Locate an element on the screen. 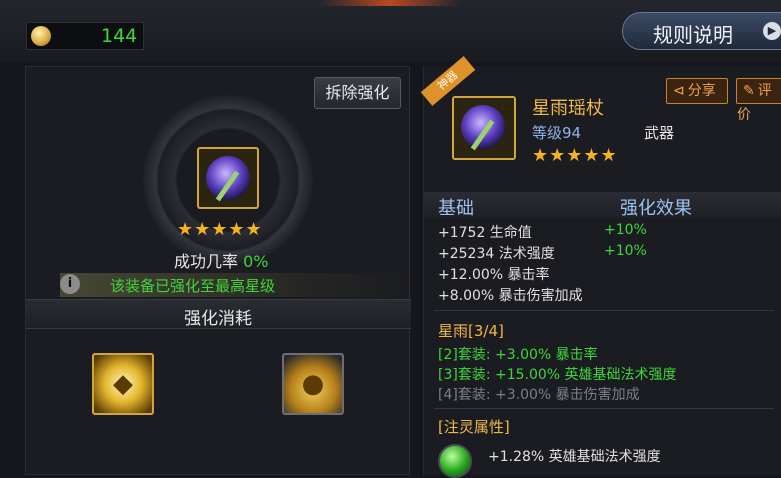  base-header: 基础 is located at coordinates (456, 208).